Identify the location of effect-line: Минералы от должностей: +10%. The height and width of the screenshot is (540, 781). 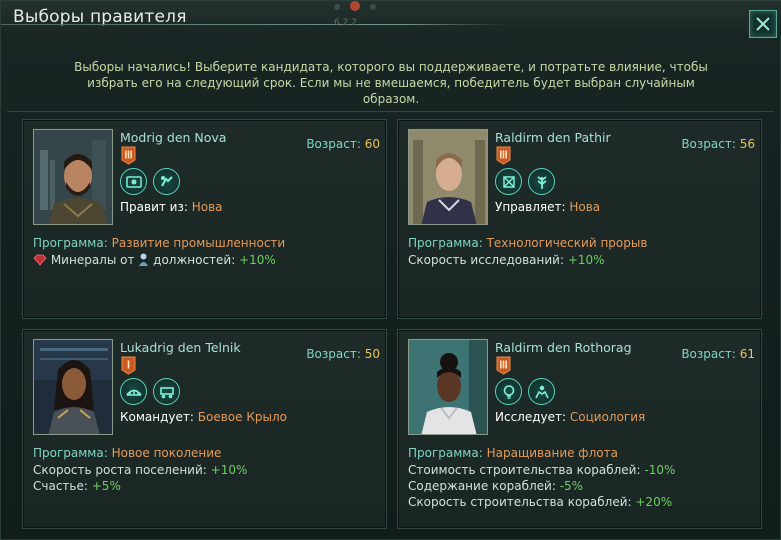
(154, 260).